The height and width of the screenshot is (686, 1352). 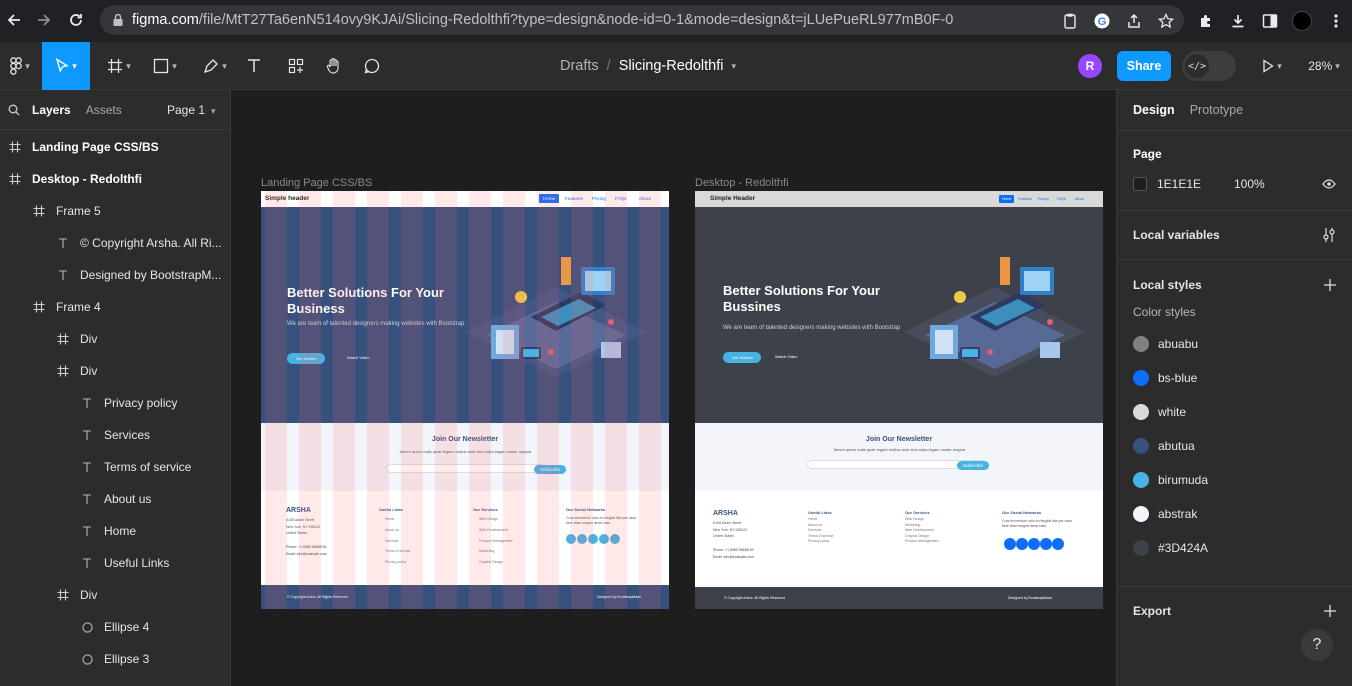 I want to click on mock-service-link: Marketing, so click(x=913, y=524).